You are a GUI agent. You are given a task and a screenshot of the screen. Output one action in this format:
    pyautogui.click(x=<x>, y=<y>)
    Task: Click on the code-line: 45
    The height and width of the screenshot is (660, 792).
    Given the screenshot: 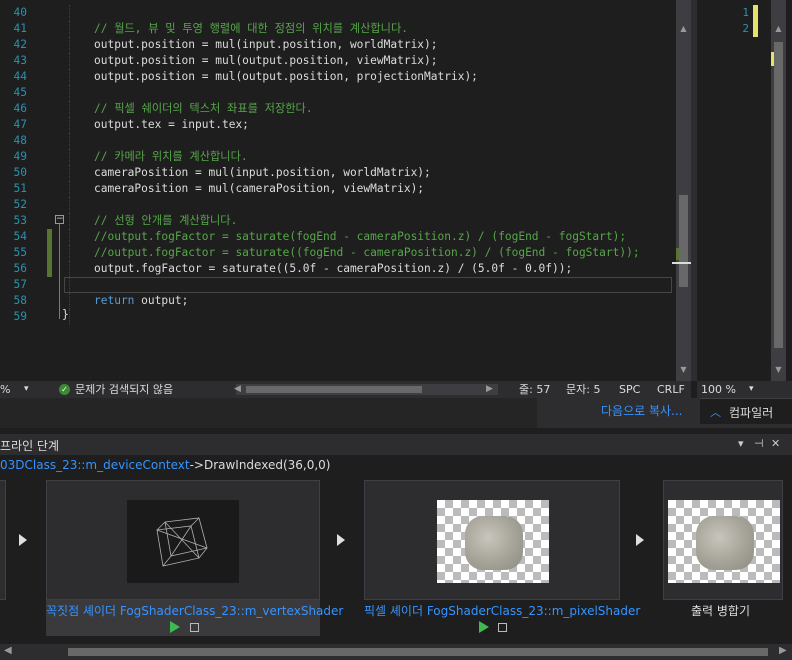 What is the action you would take?
    pyautogui.click(x=338, y=93)
    